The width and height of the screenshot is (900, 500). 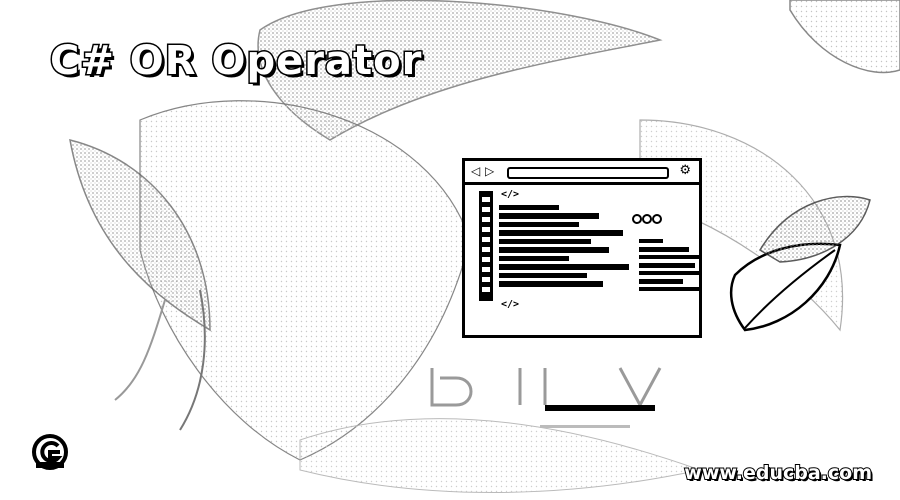 I want to click on gear-icon: ⚙, so click(x=685, y=170).